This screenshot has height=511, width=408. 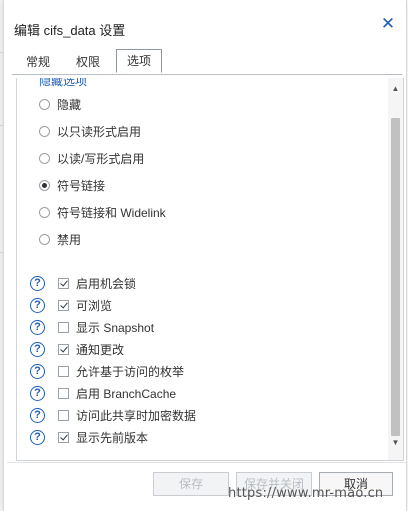 What do you see at coordinates (63, 83) in the screenshot?
I see `visibility-section-label: 隐藏选项` at bounding box center [63, 83].